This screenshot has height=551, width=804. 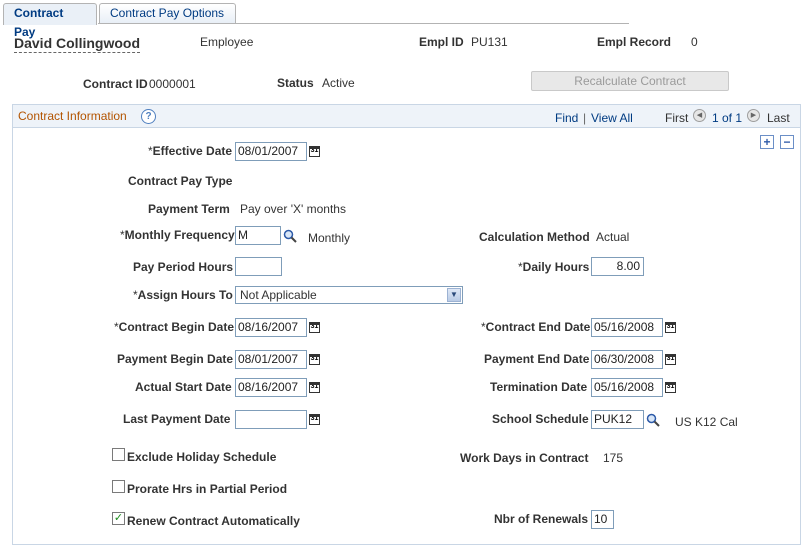 What do you see at coordinates (338, 83) in the screenshot?
I see `status-value: Active` at bounding box center [338, 83].